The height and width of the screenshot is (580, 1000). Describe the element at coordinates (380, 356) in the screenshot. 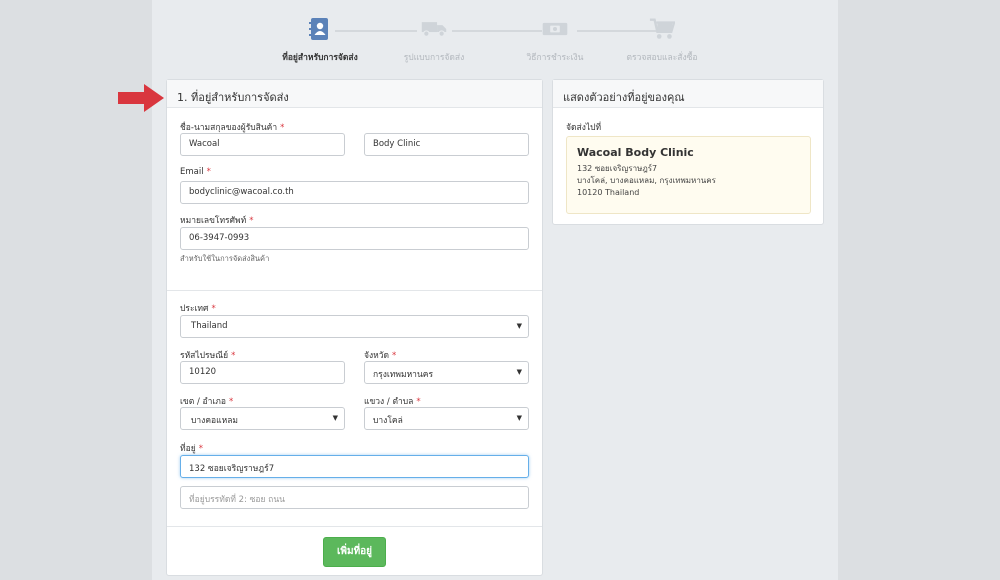

I see `province-label: จังหวัด *` at that location.